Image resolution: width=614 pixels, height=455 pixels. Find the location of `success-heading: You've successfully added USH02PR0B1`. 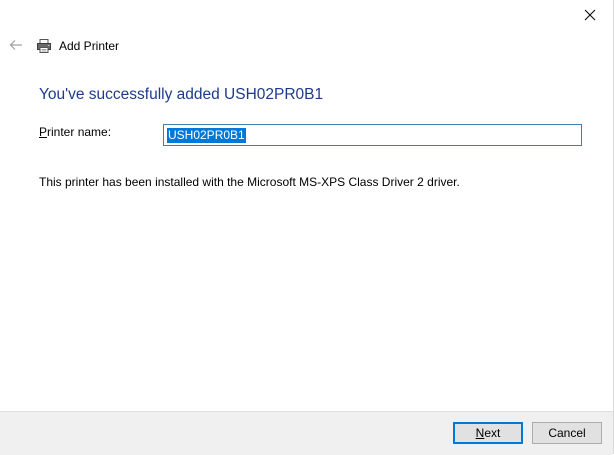

success-heading: You've successfully added USH02PR0B1 is located at coordinates (181, 94).